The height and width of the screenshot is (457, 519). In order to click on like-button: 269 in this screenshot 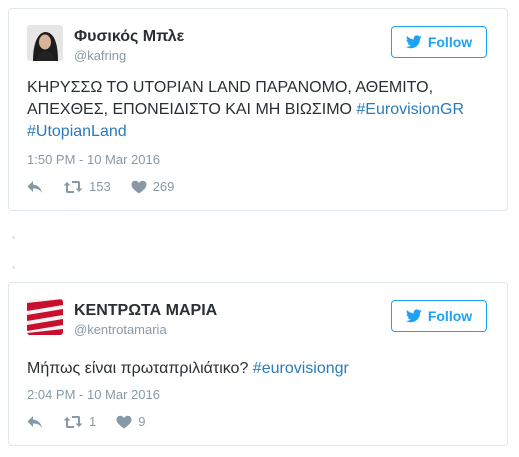, I will do `click(153, 186)`.